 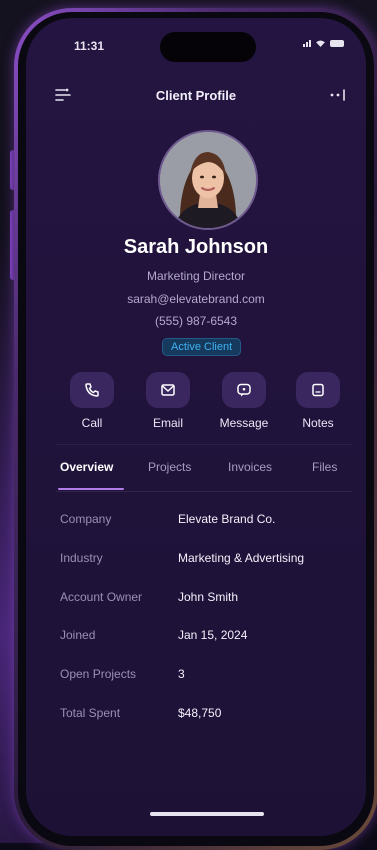 What do you see at coordinates (207, 814) in the screenshot?
I see `home-indicator` at bounding box center [207, 814].